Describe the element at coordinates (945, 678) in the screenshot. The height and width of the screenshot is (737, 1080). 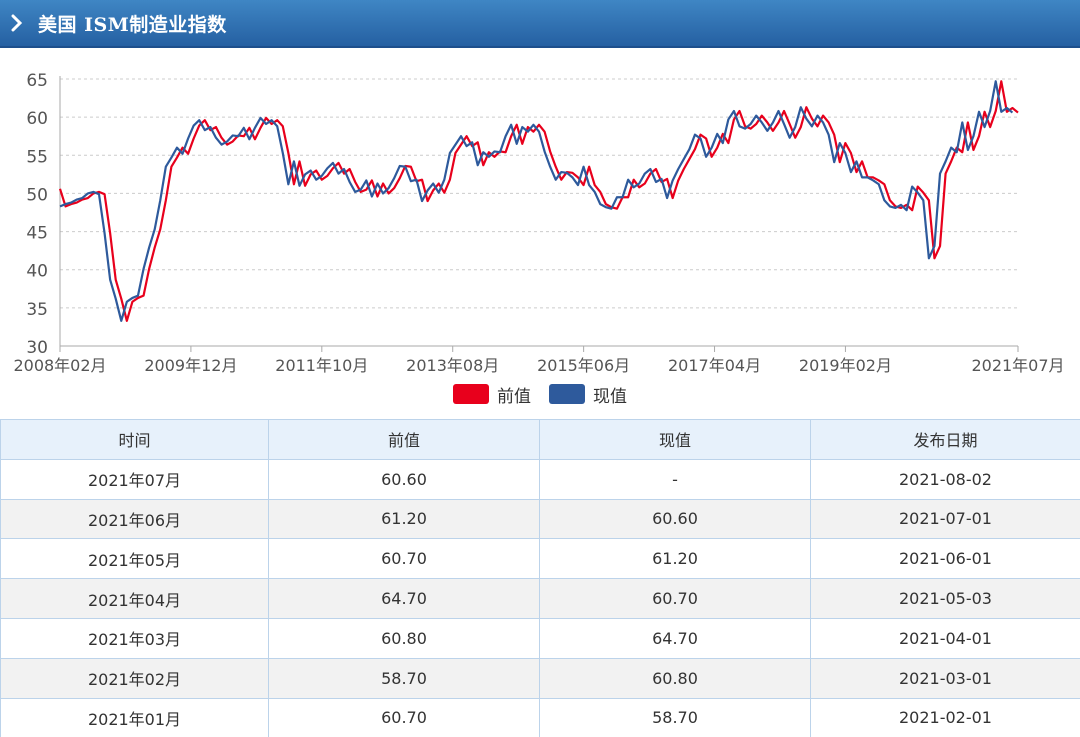
I see `cell-date: 2021-03-01` at that location.